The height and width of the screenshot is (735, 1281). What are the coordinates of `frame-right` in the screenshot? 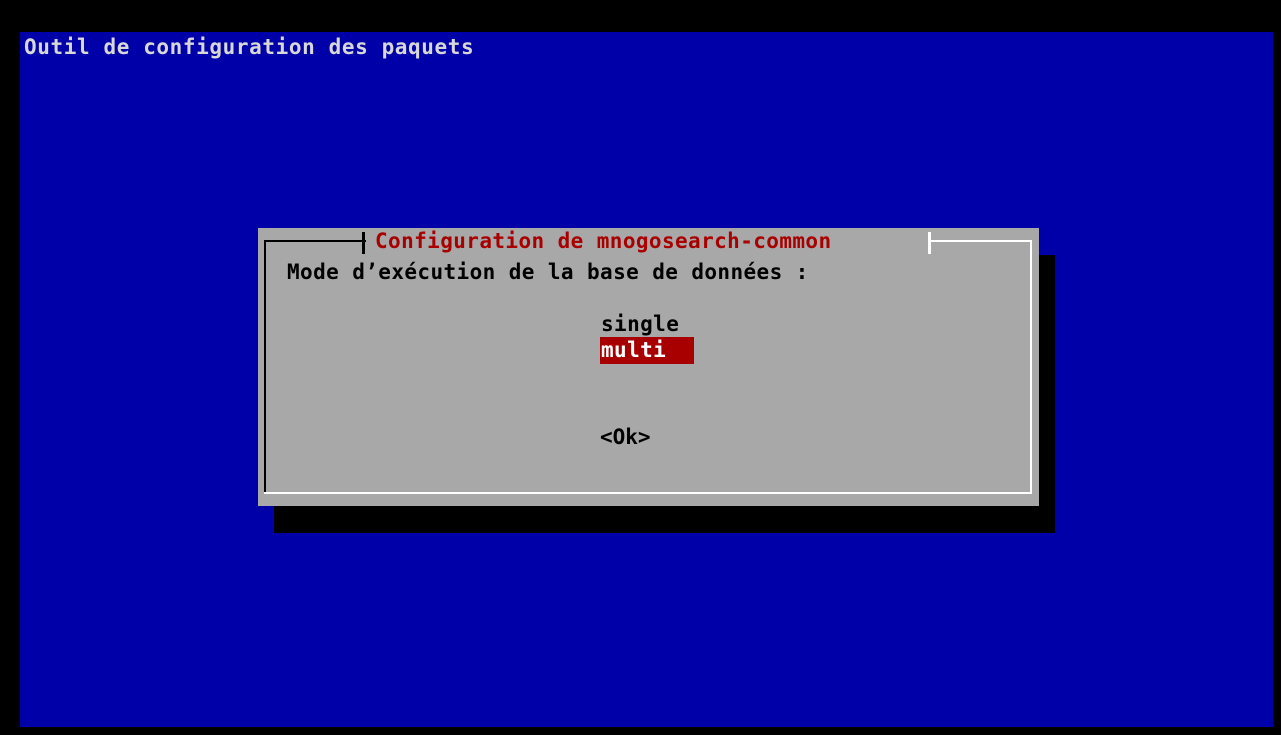 It's located at (1031, 367).